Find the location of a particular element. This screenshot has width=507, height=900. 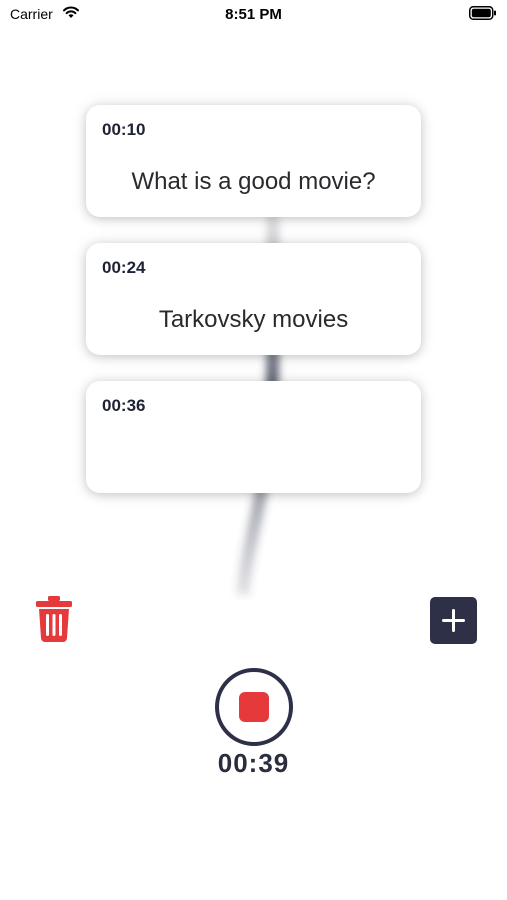

stop-recording-button is located at coordinates (254, 707).